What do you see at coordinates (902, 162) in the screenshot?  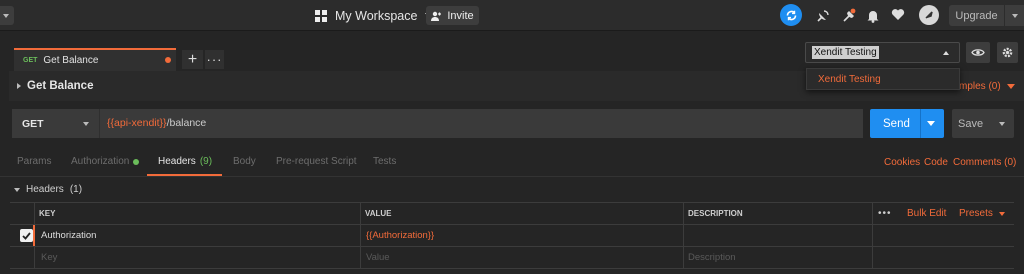 I see `cookies-link: Cookies` at bounding box center [902, 162].